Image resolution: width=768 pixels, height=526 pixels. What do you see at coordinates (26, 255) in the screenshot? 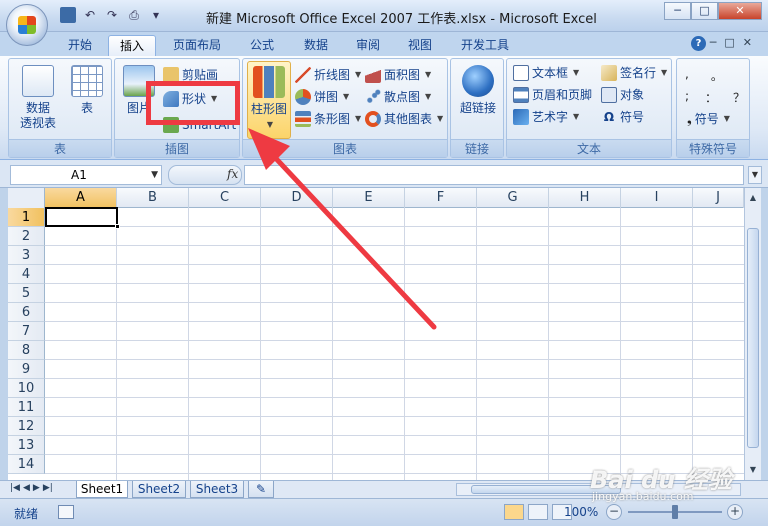
I see `row-header: 3` at bounding box center [26, 255].